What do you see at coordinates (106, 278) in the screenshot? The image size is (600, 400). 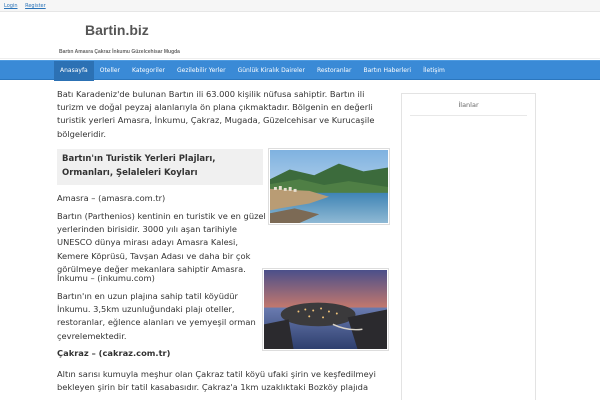 I see `inkumu-heading: İnkumu – (inkumu.com)` at bounding box center [106, 278].